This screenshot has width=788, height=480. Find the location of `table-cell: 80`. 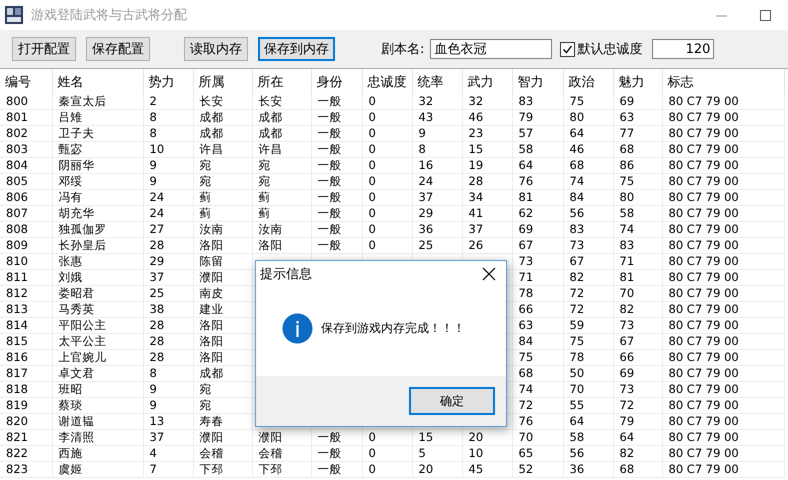

table-cell: 80 is located at coordinates (588, 118).